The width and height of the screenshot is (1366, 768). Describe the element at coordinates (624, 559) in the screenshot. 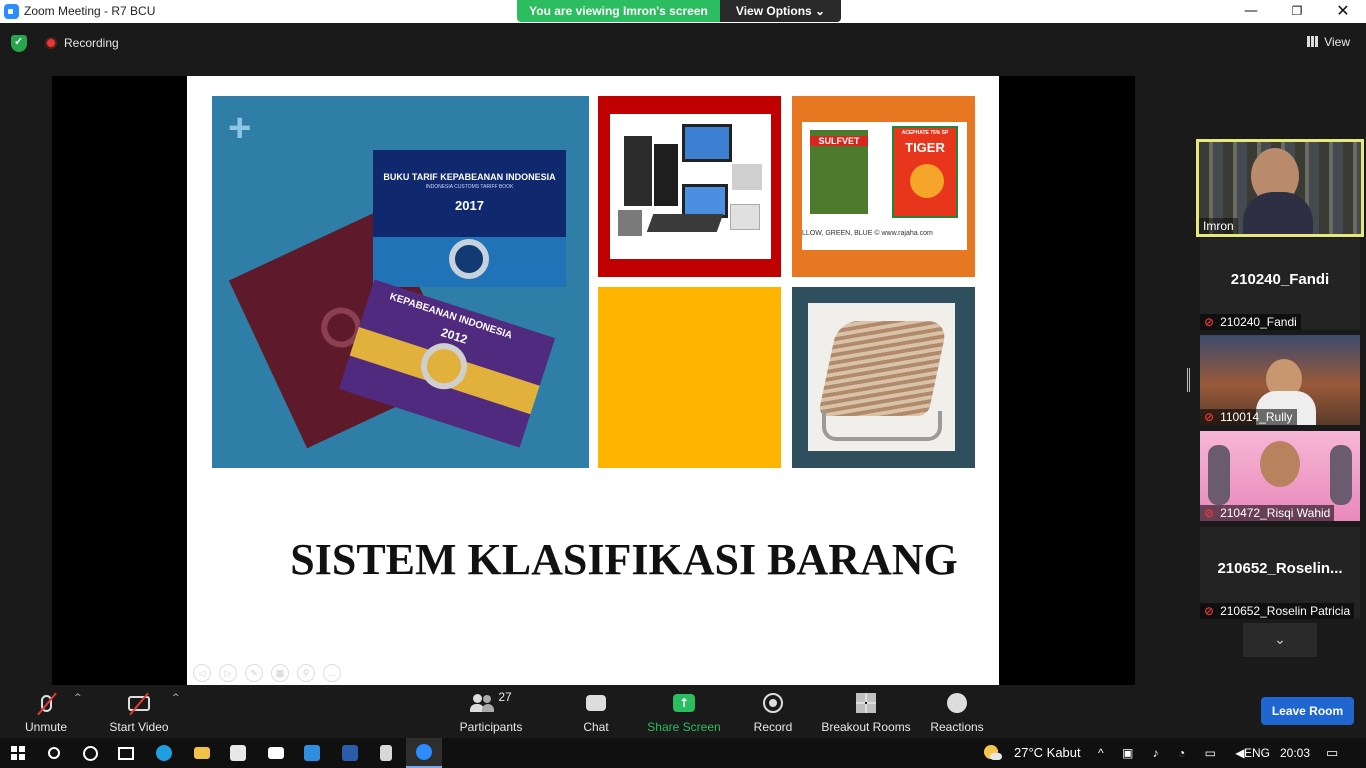

I see `slide-title: SISTEM KLASIFIKASI BARANG` at that location.